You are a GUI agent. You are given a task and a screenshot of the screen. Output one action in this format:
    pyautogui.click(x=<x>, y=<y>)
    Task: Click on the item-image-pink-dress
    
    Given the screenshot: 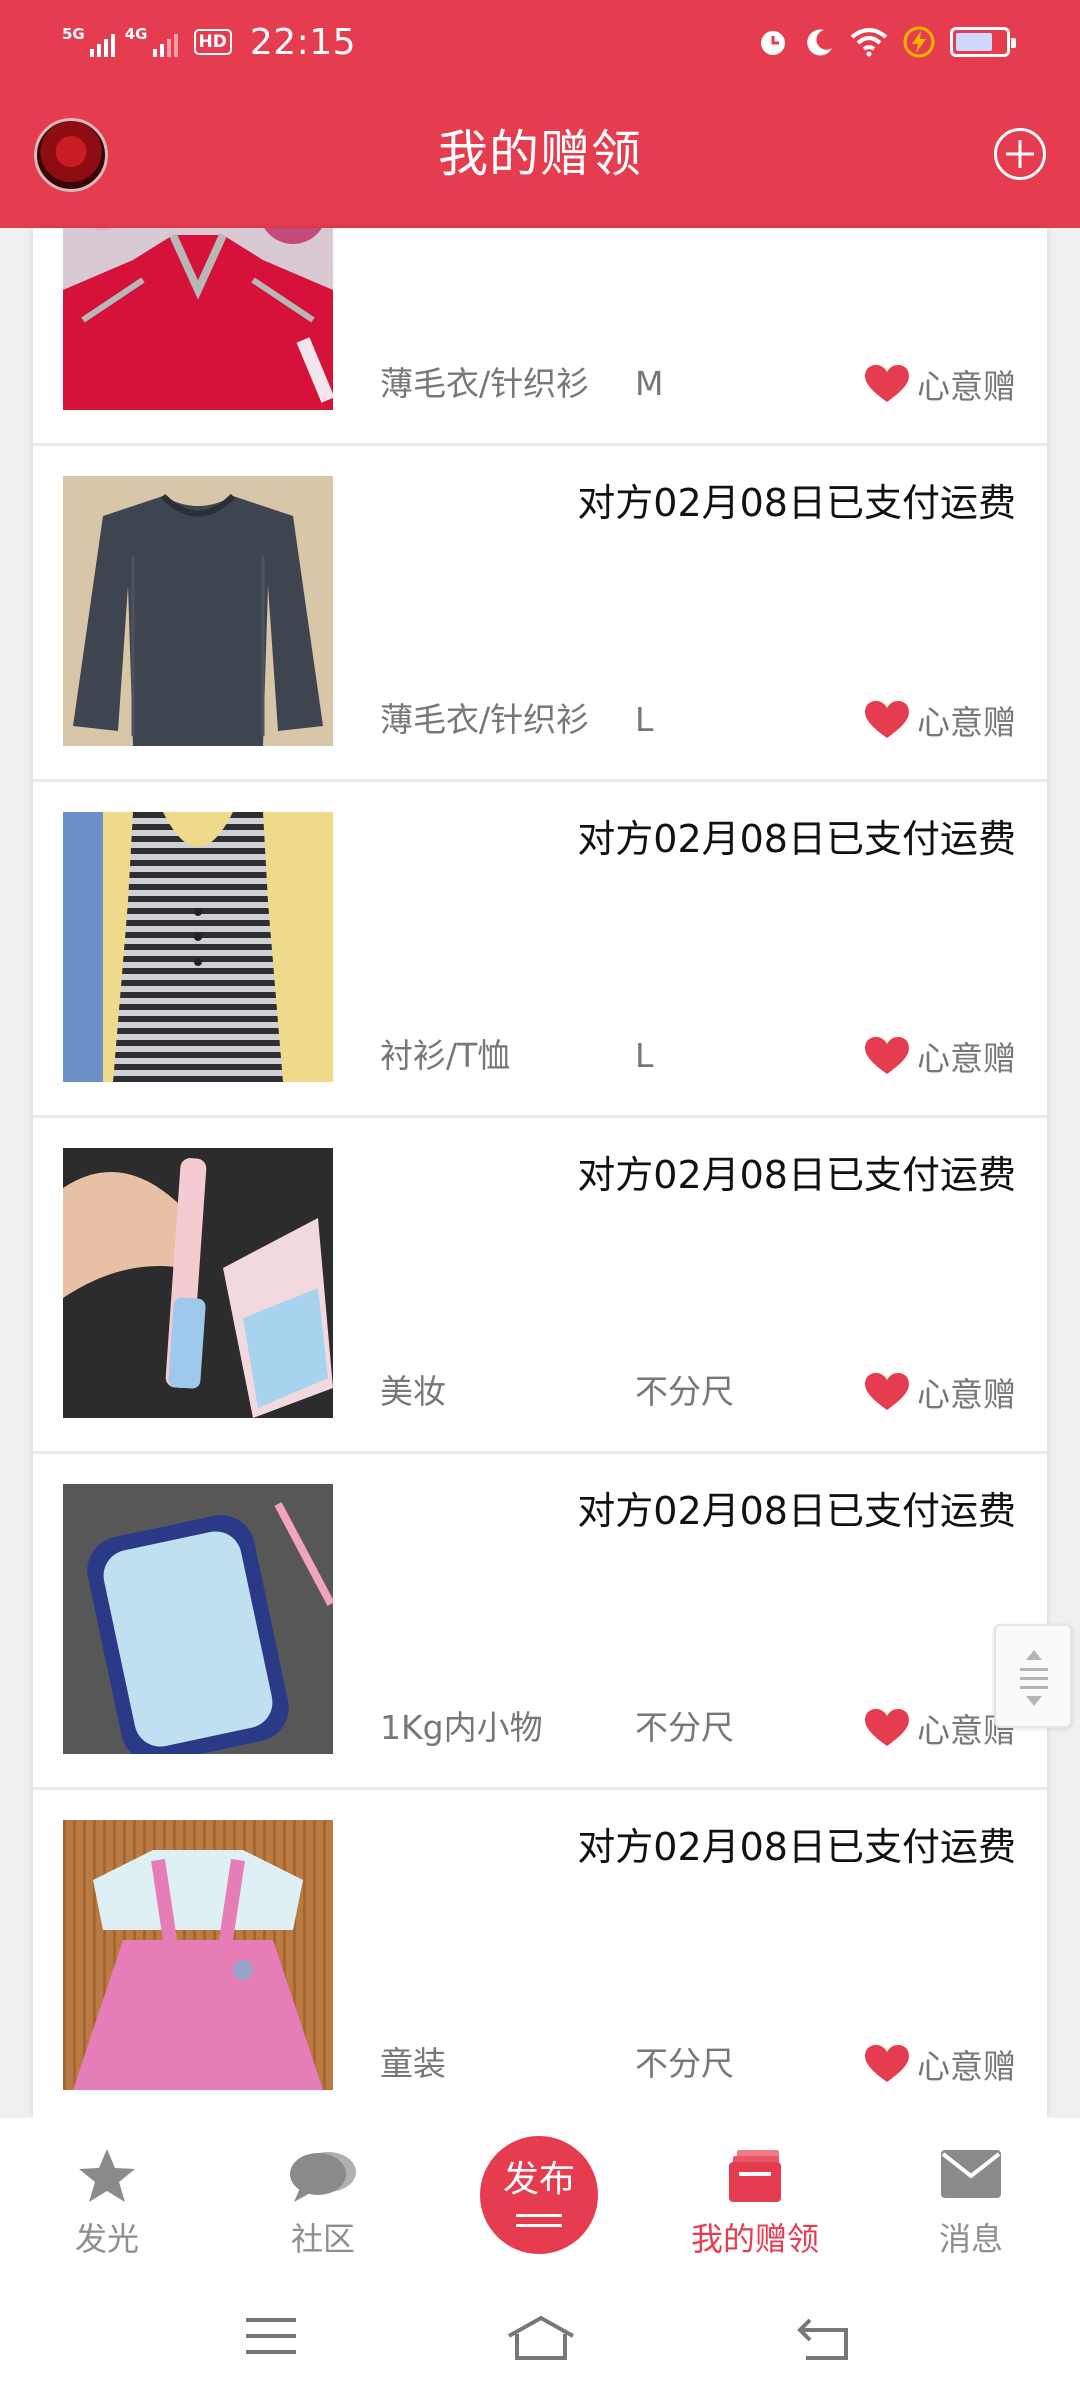 What is the action you would take?
    pyautogui.click(x=198, y=1955)
    